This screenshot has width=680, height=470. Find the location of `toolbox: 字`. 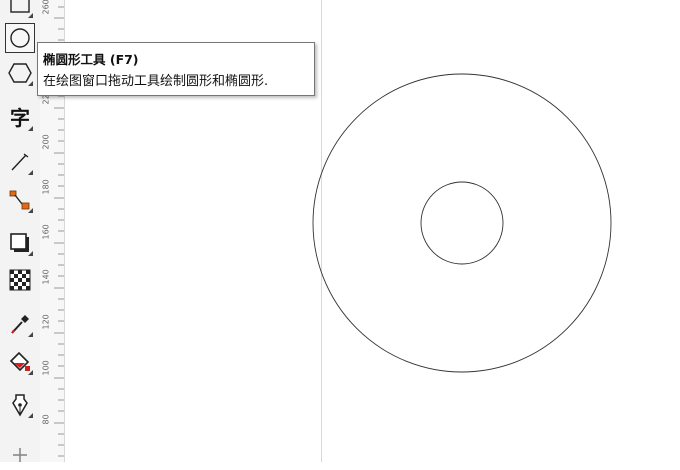

toolbox: 字 is located at coordinates (20, 231).